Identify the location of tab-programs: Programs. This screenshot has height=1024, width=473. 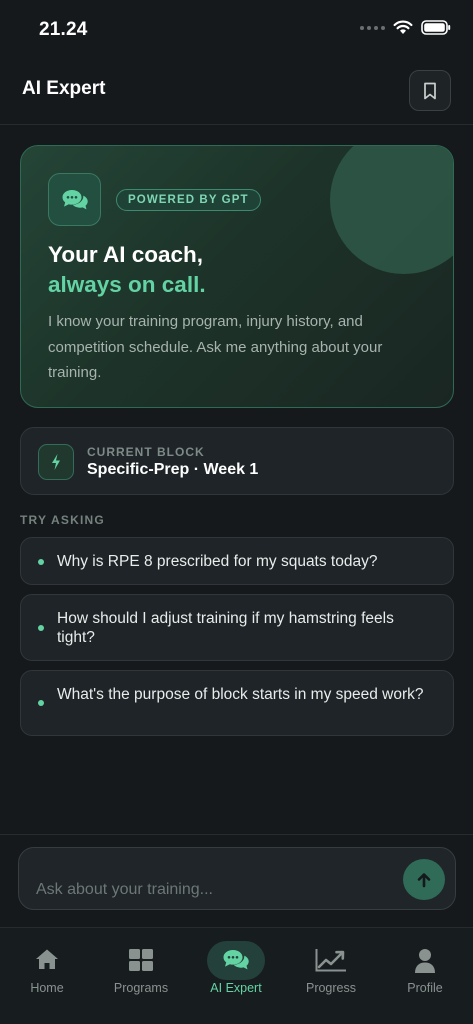
(141, 976).